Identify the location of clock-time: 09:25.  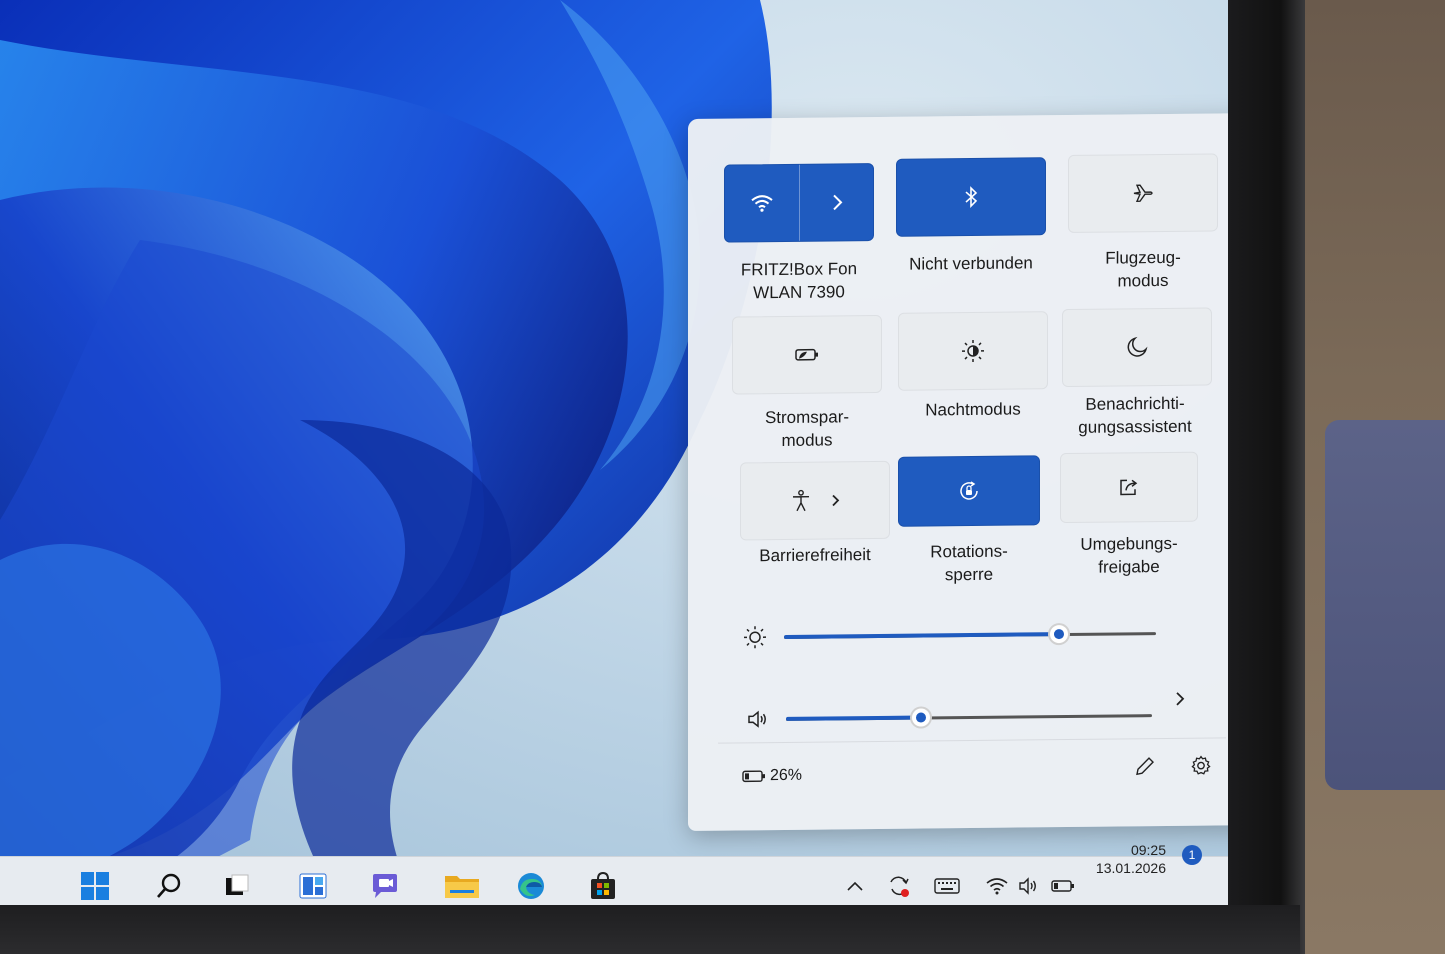
(1148, 850).